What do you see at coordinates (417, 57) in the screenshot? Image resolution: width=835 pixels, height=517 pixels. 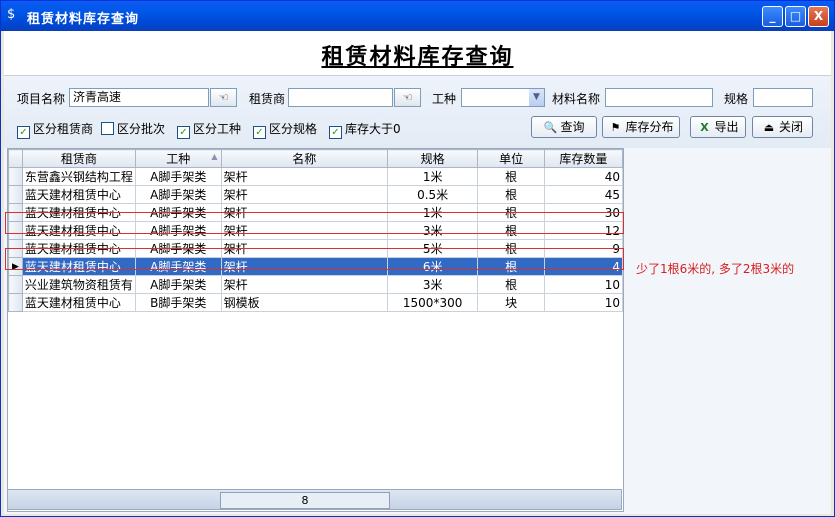 I see `page-title: 租赁材料库存查询` at bounding box center [417, 57].